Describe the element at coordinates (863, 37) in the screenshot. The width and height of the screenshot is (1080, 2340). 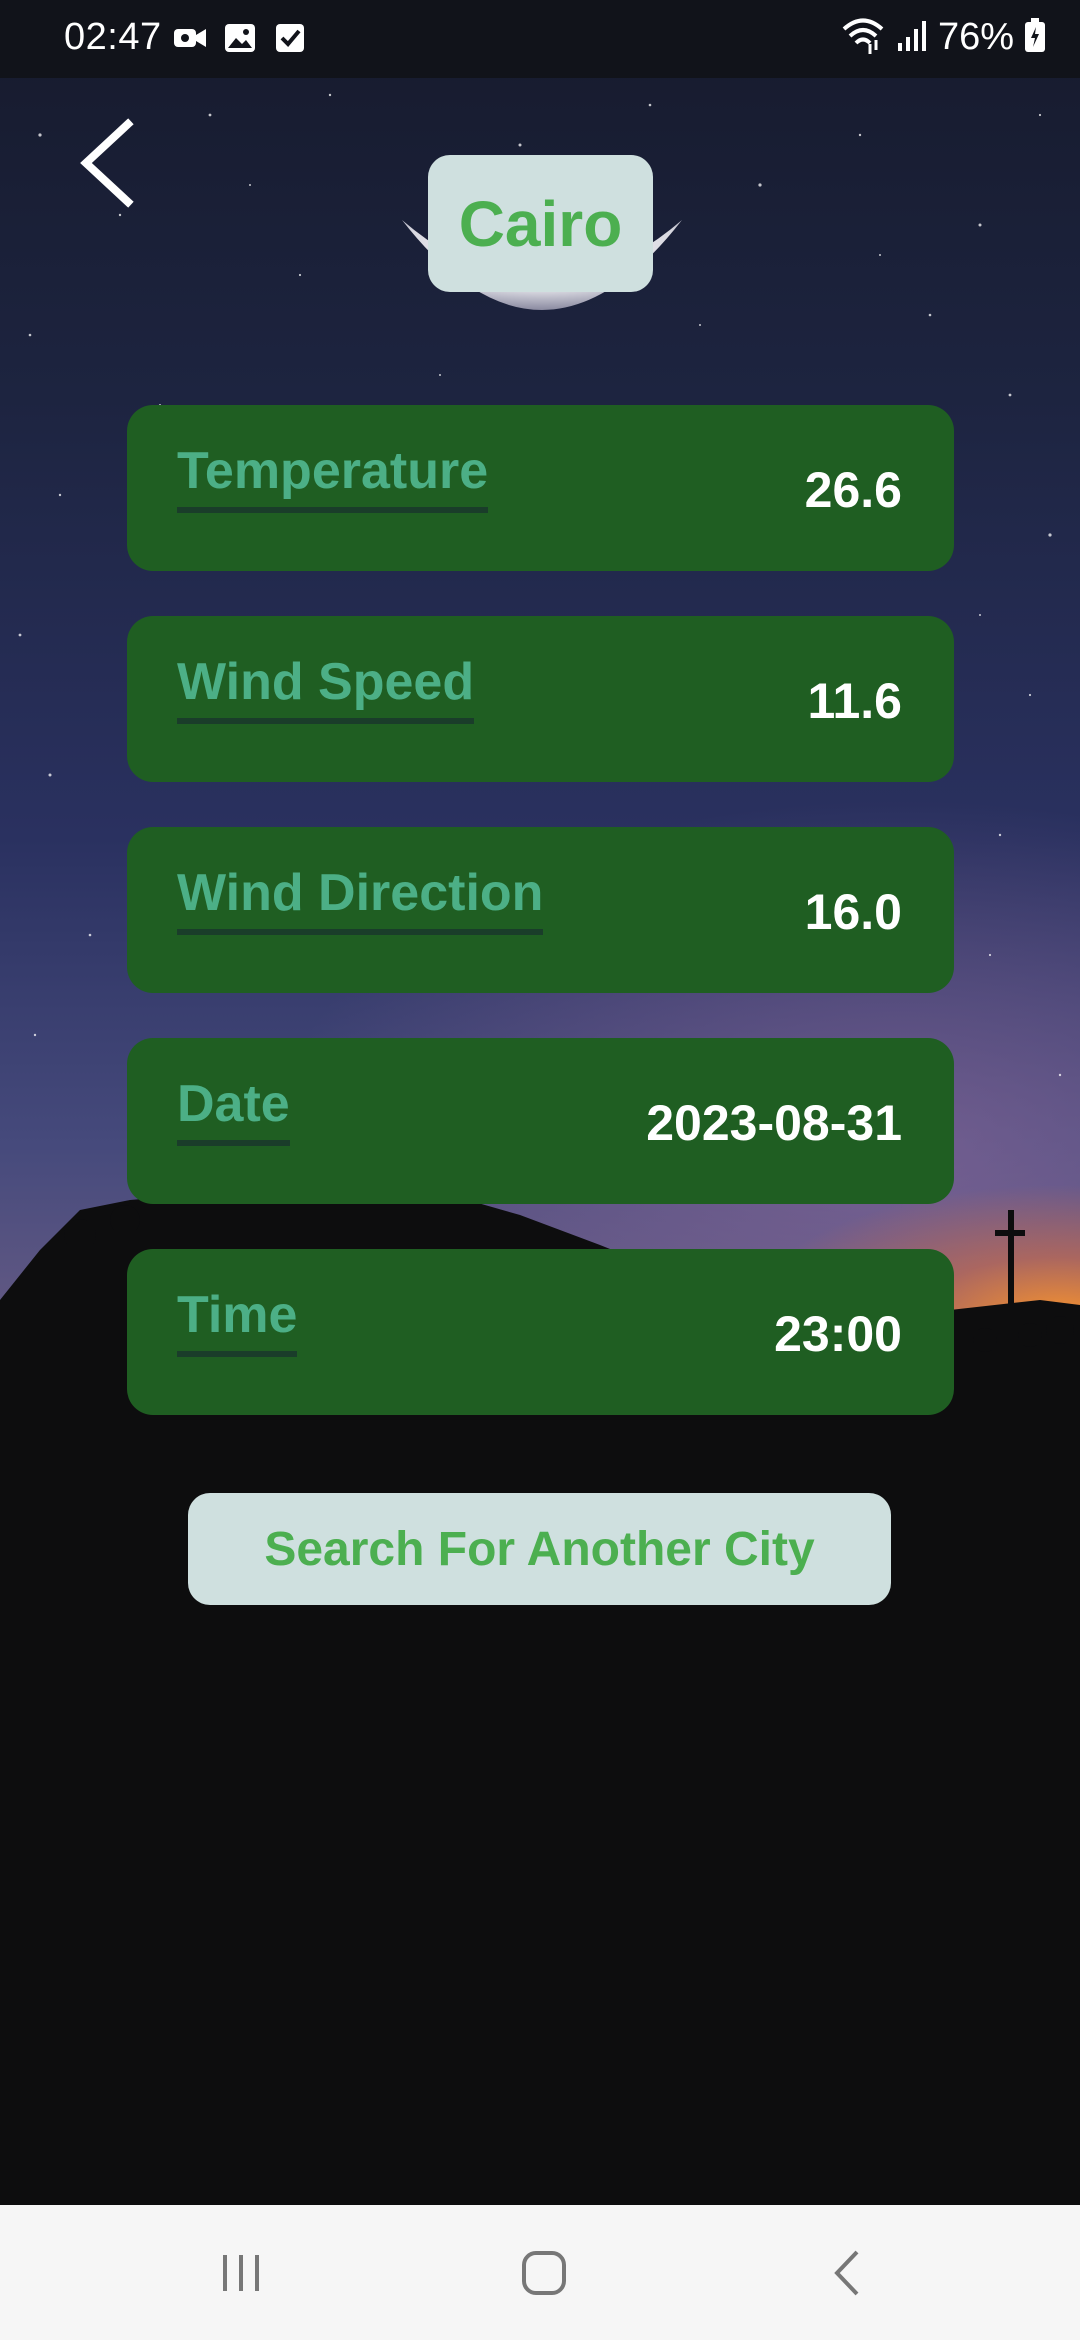
I see `wifi-icon` at that location.